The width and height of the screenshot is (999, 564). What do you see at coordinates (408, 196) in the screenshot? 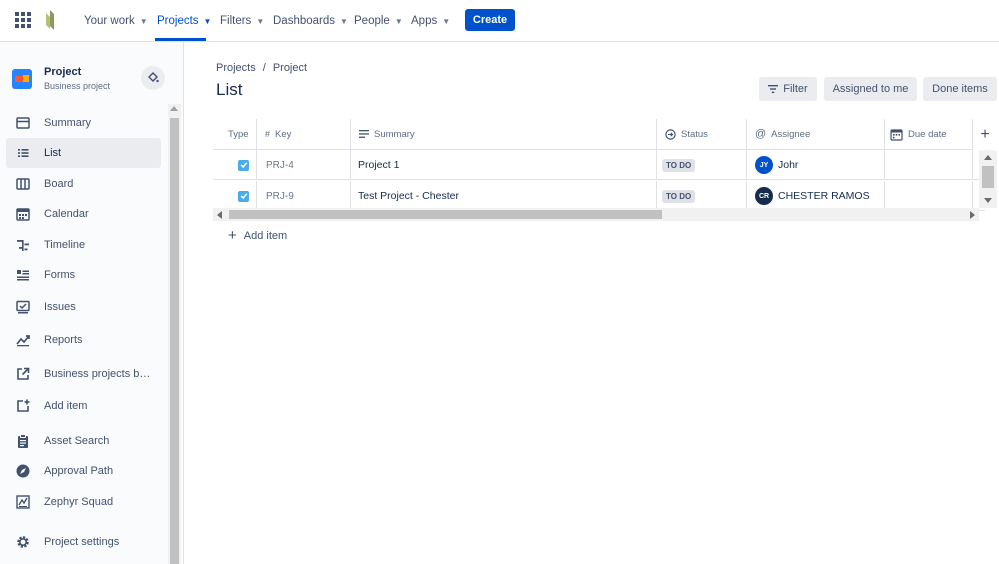
I see `issue-summary: Test Project - Chester` at bounding box center [408, 196].